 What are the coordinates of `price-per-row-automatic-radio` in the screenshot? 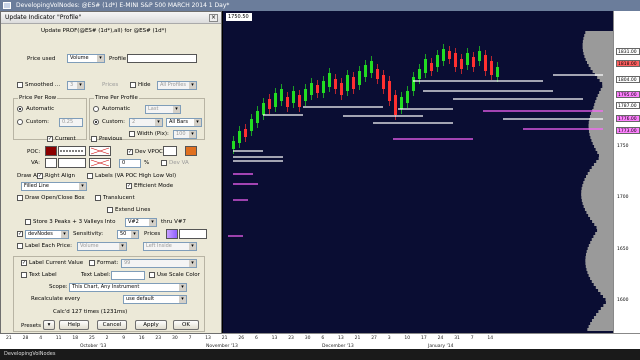 It's located at (20, 109).